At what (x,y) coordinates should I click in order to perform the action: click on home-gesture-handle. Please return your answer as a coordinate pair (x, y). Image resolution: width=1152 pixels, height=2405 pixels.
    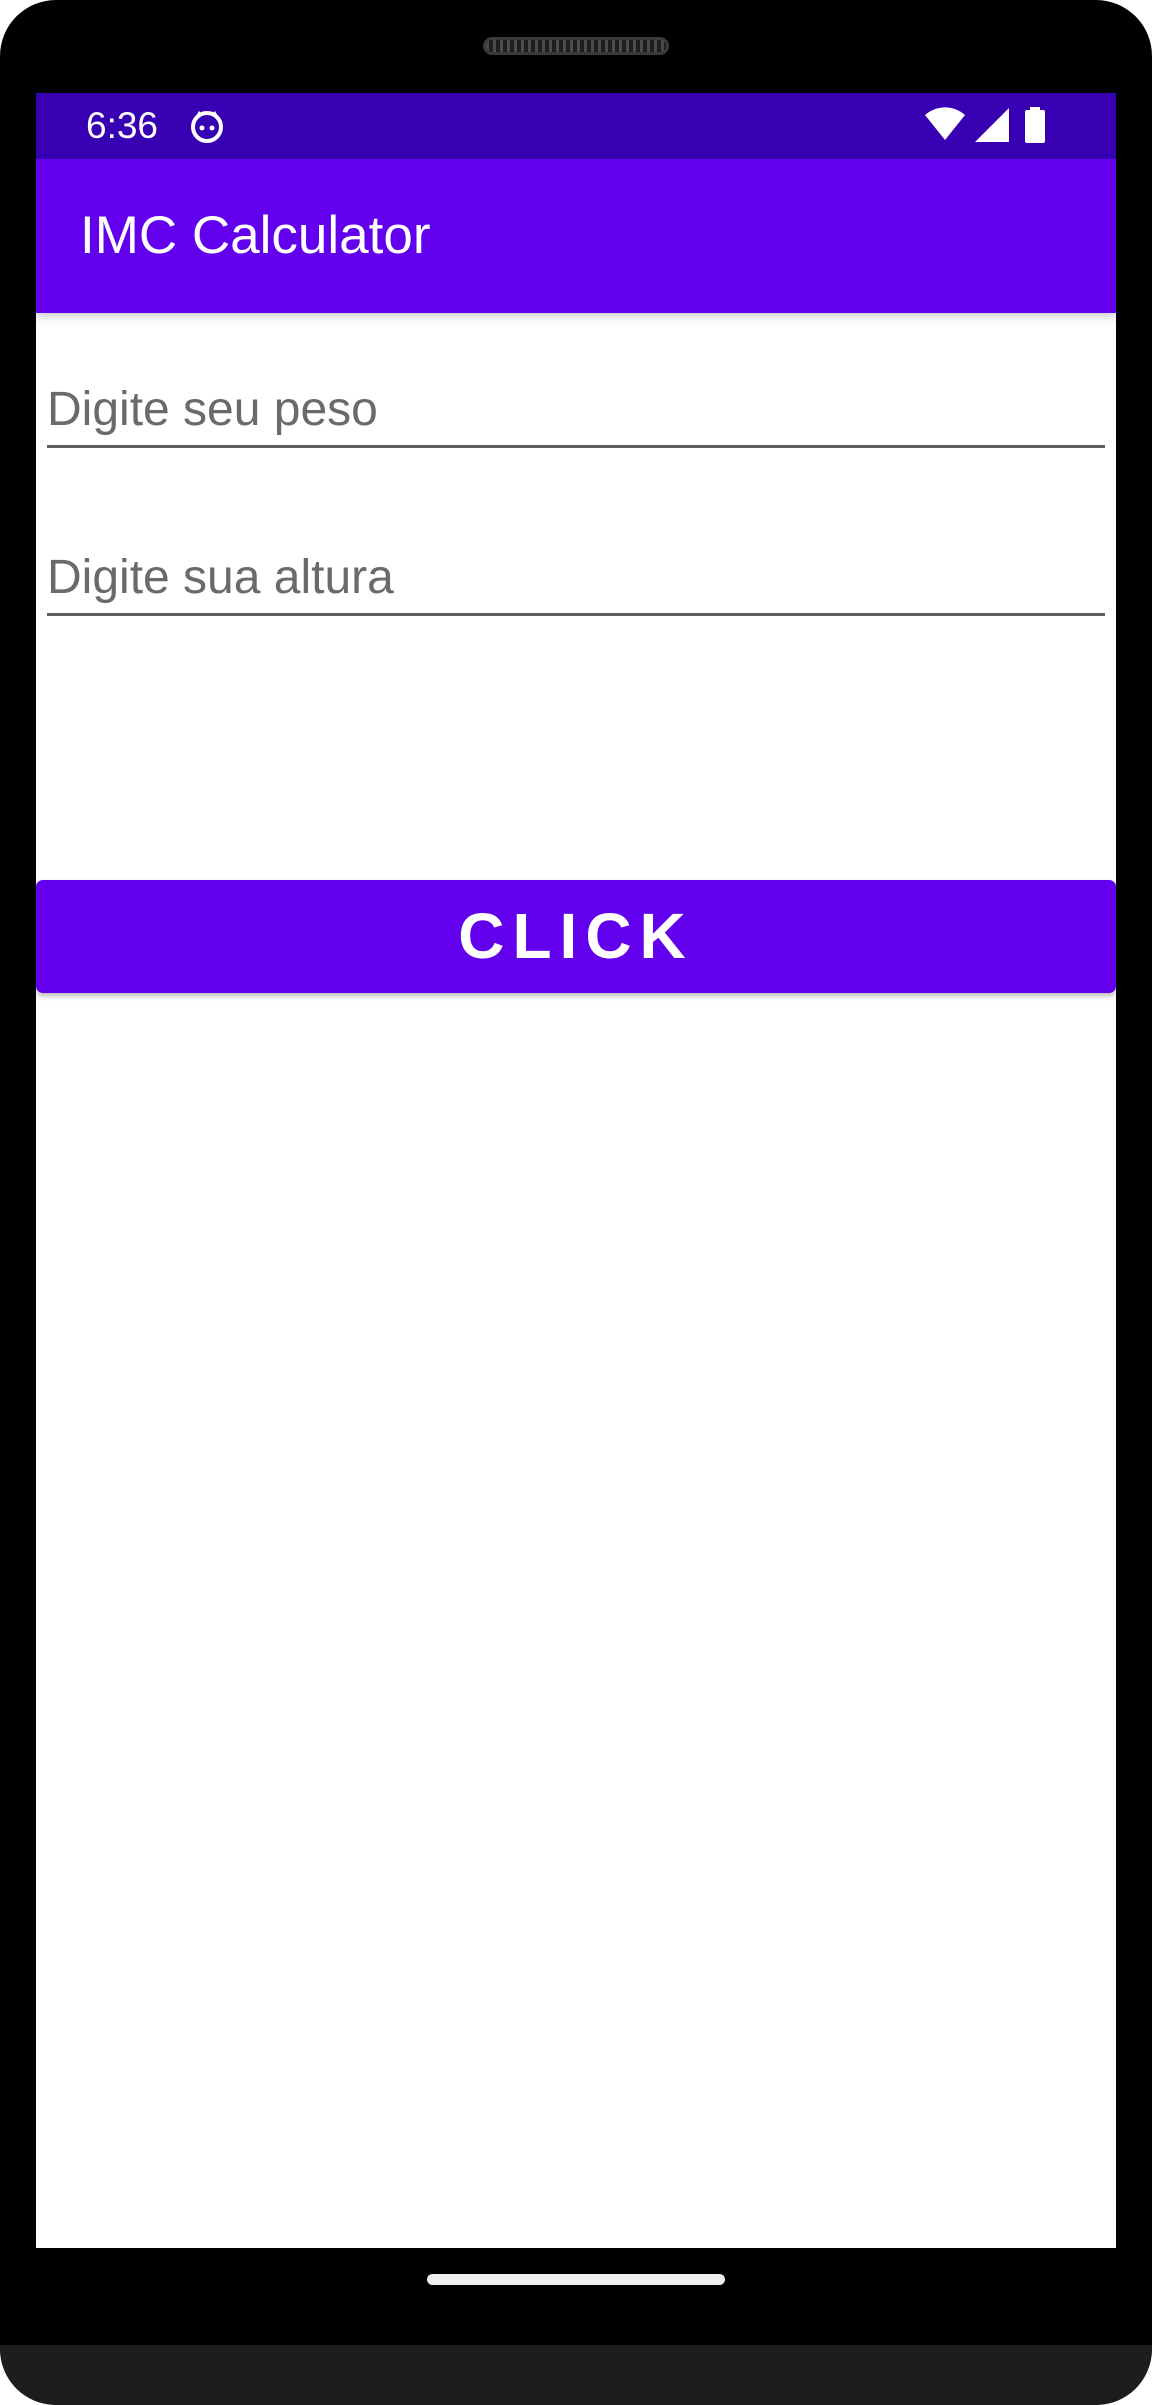
    Looking at the image, I should click on (576, 2279).